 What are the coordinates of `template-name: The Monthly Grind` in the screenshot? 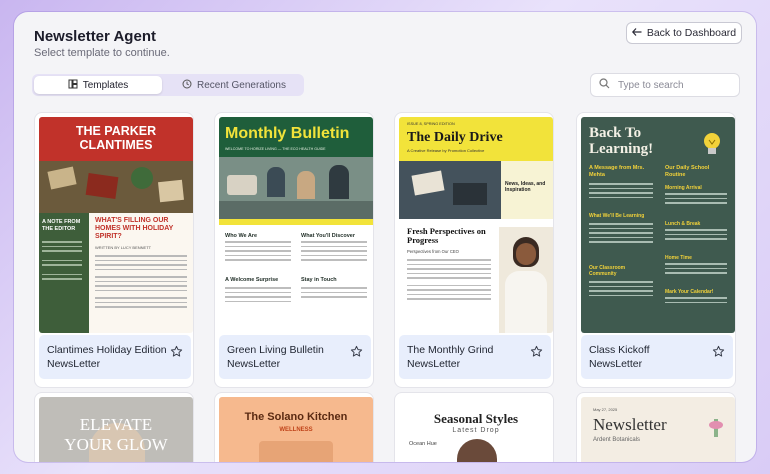 It's located at (450, 350).